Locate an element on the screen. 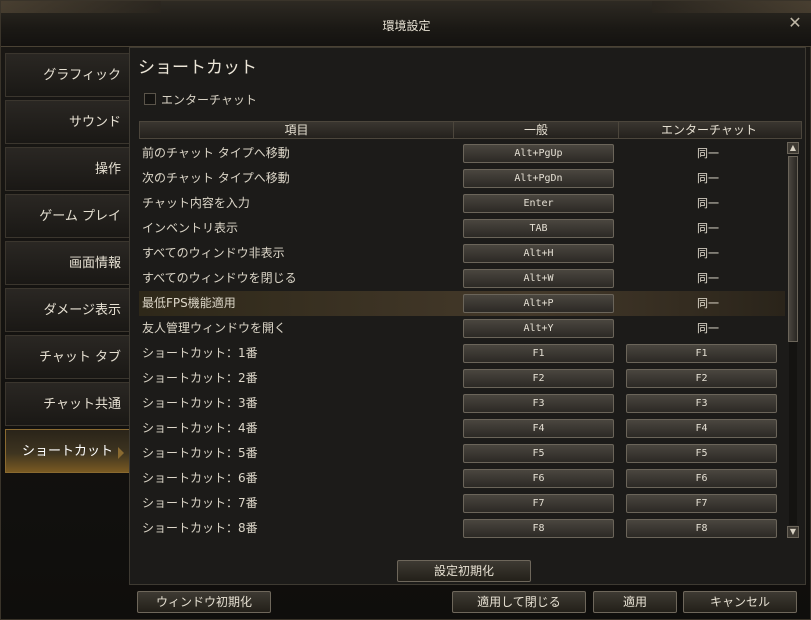 This screenshot has height=620, width=811. row-label: ショートカット：1番 is located at coordinates (200, 353).